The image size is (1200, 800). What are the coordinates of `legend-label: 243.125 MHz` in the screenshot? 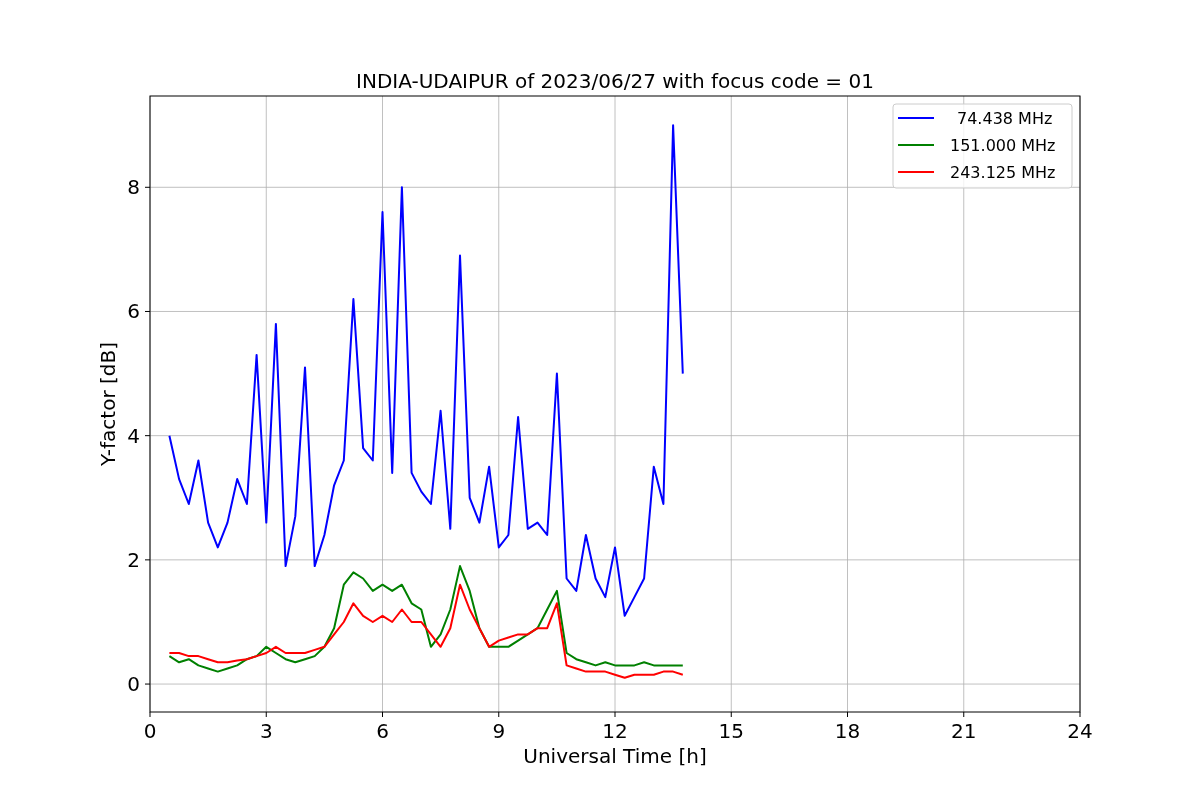 It's located at (1003, 172).